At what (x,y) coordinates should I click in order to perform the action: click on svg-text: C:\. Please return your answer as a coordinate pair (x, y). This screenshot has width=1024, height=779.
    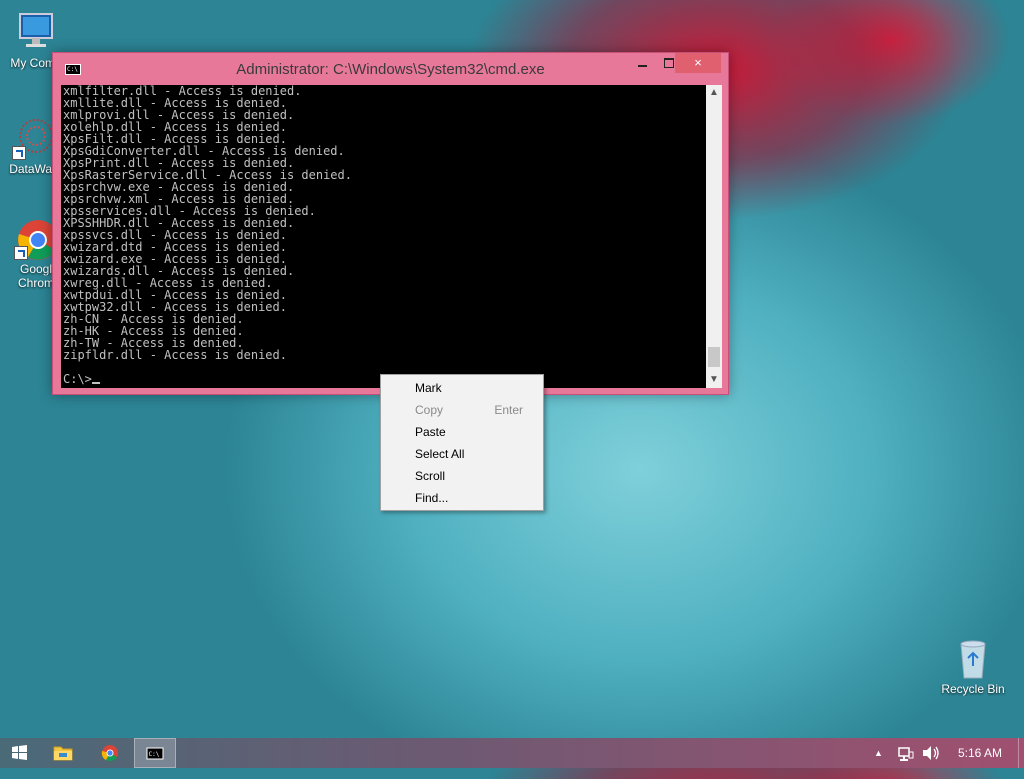
    Looking at the image, I should click on (154, 754).